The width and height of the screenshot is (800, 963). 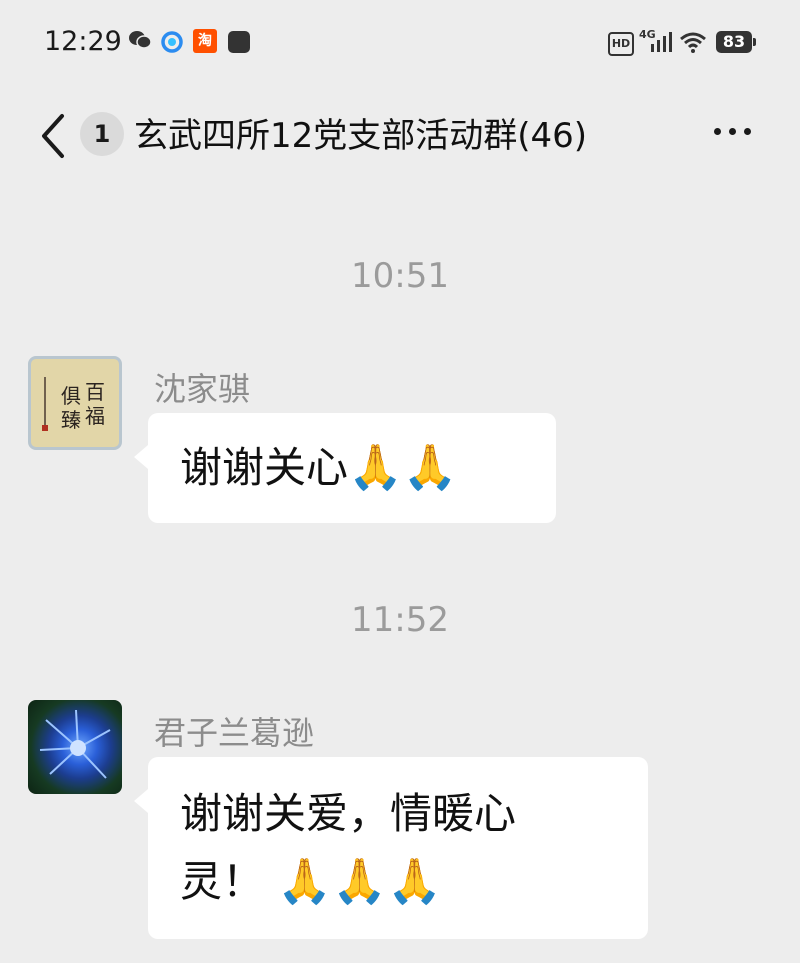 What do you see at coordinates (75, 744) in the screenshot?
I see `flower-avatar-image` at bounding box center [75, 744].